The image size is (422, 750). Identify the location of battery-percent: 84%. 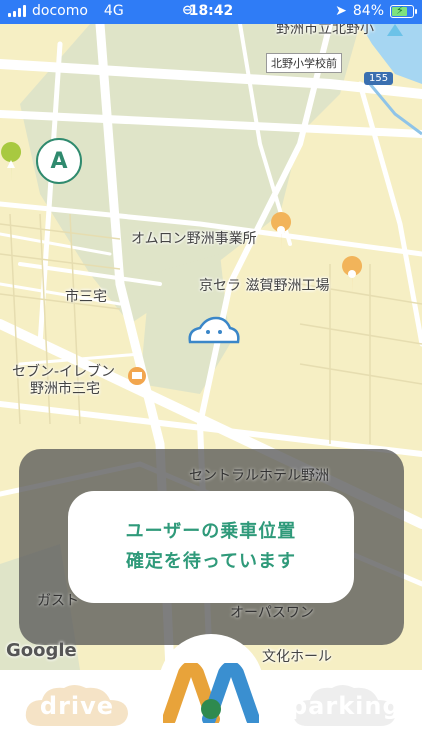
(368, 11).